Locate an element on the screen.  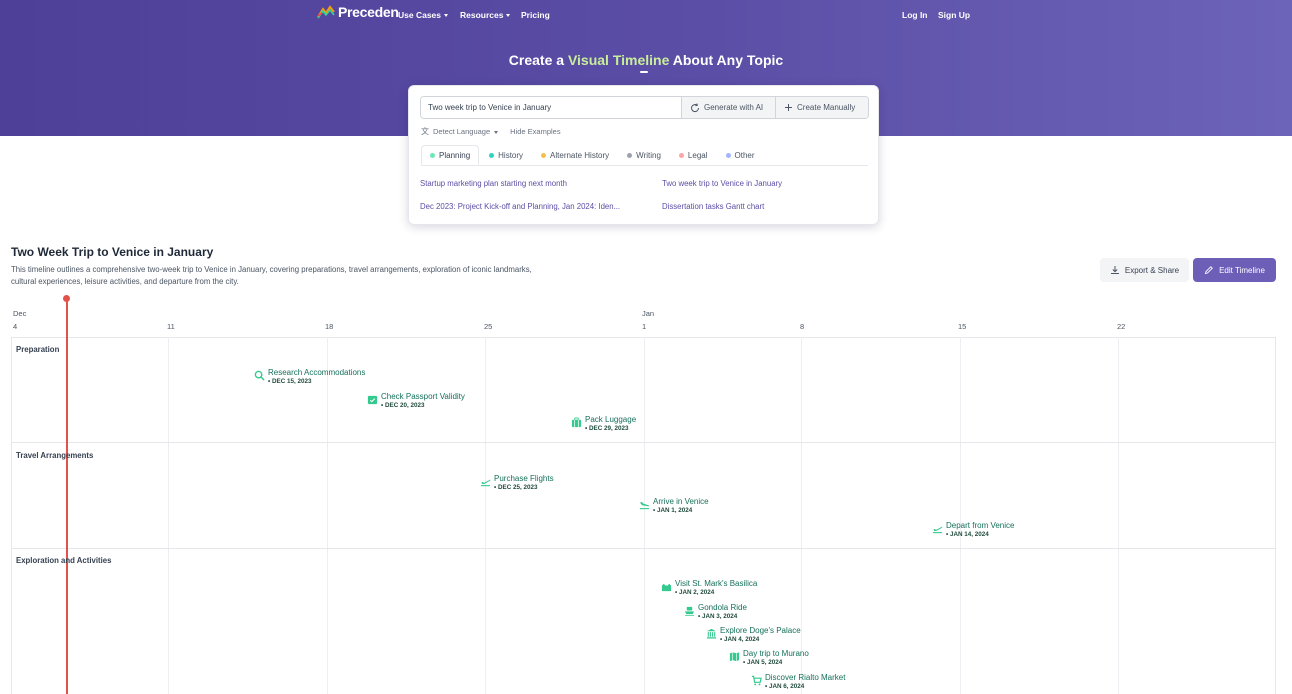
export-share-button: Export & Share is located at coordinates (1144, 270).